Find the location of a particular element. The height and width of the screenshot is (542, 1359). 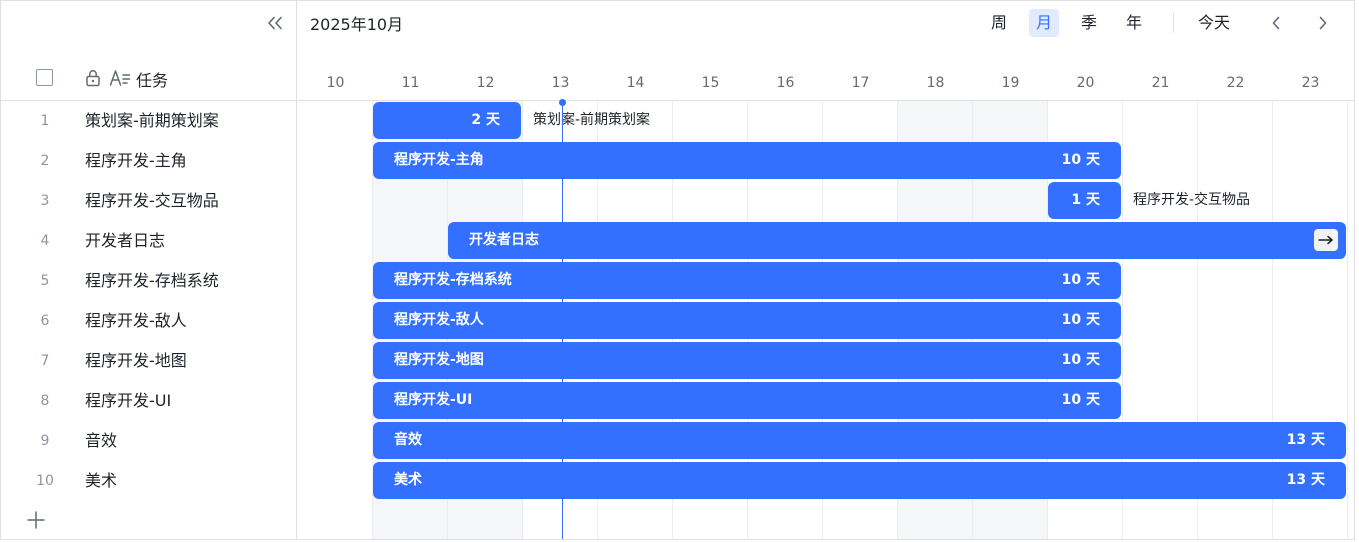

task-row-name: 美术 is located at coordinates (101, 481).